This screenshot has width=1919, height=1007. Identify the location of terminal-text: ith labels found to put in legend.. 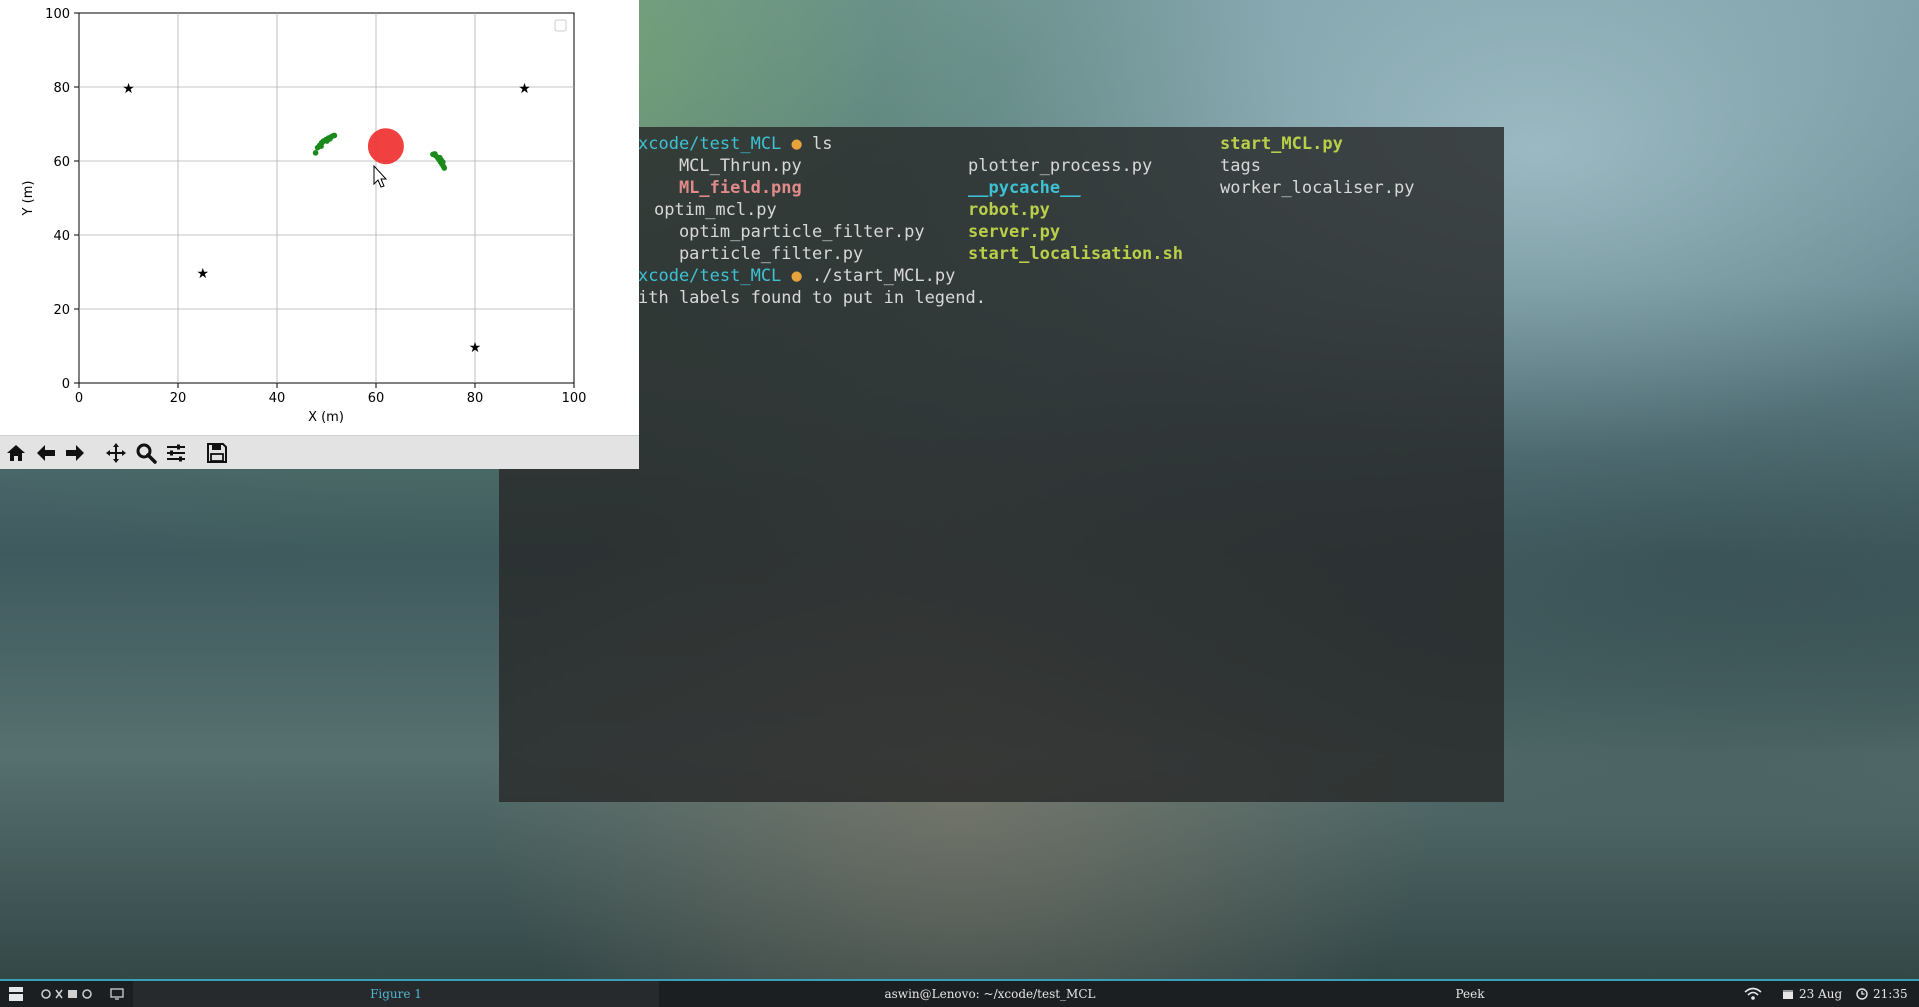
(812, 298).